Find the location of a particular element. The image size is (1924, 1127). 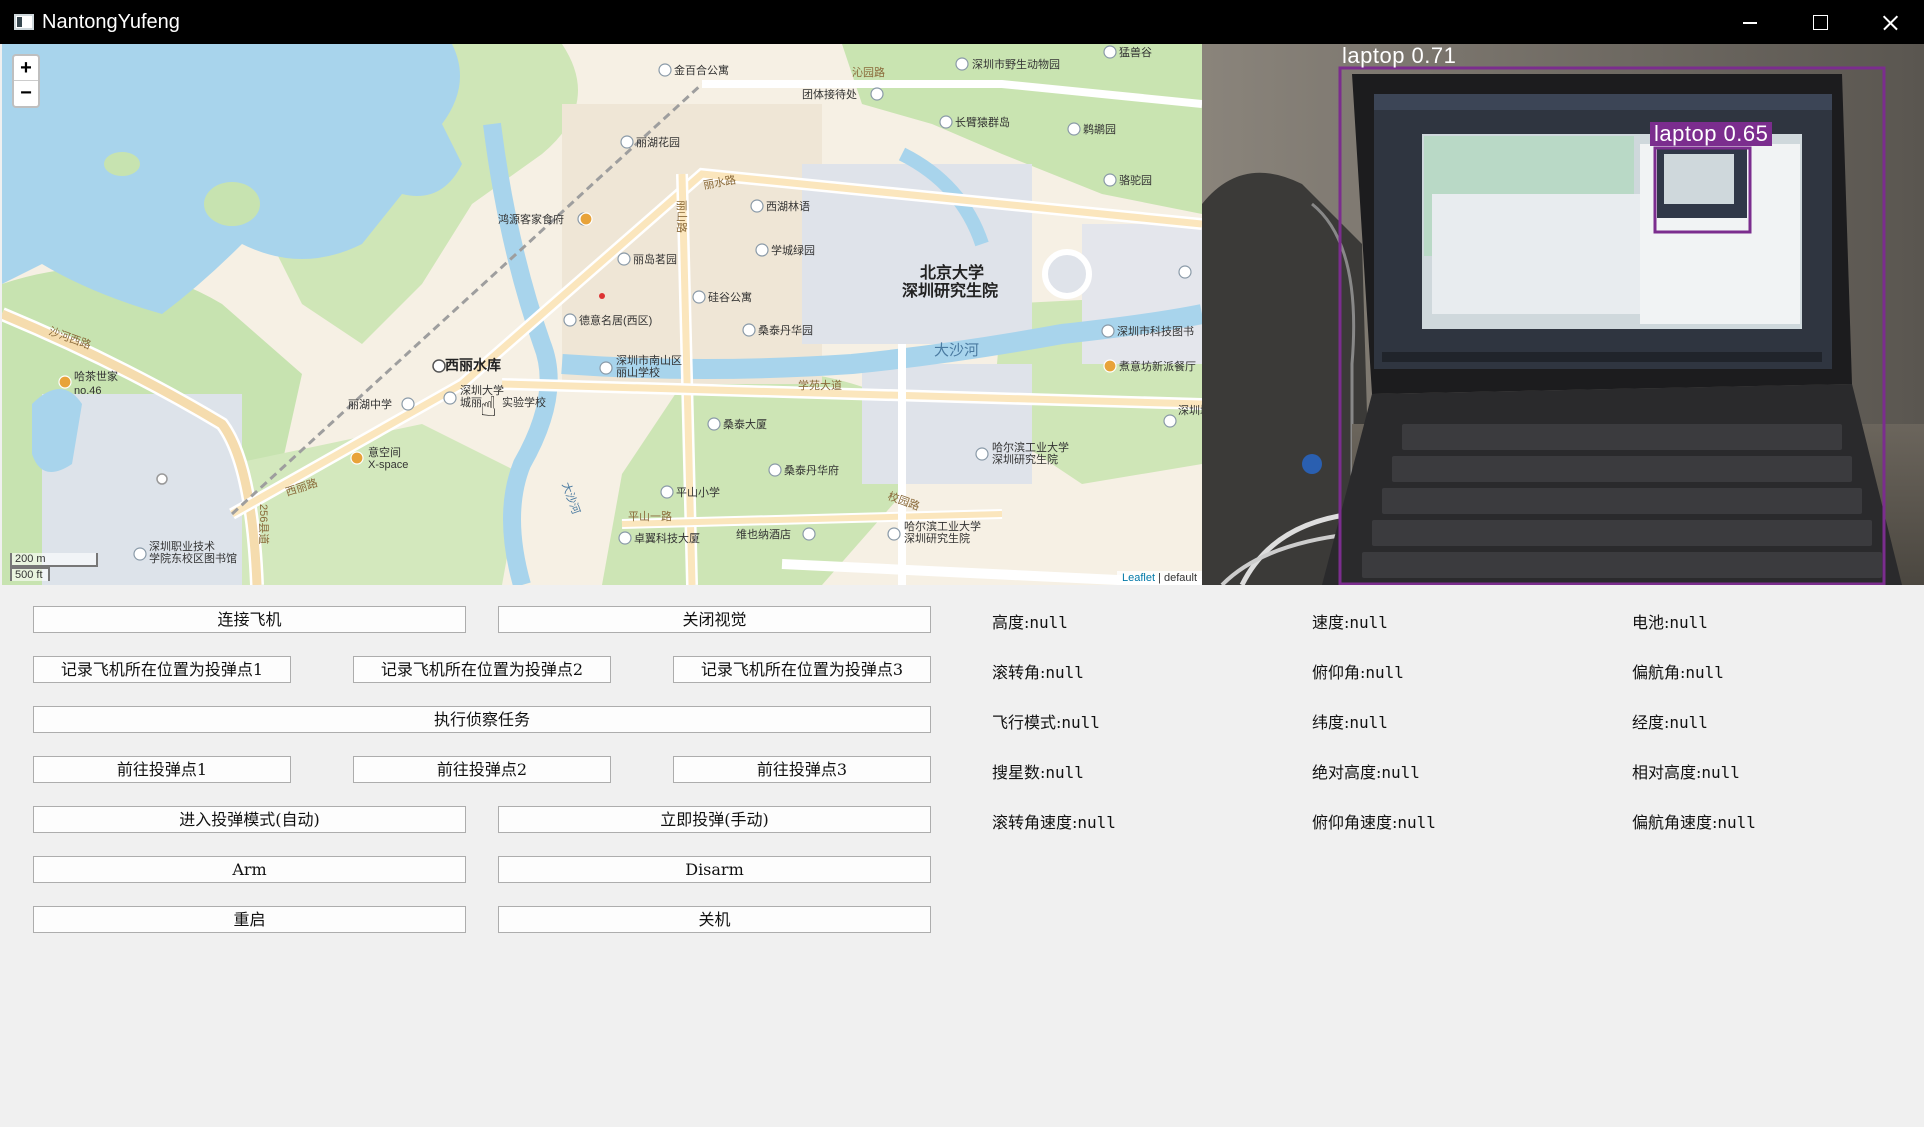

telemetry-flight-mode: 飞行模式:null is located at coordinates (1046, 722).